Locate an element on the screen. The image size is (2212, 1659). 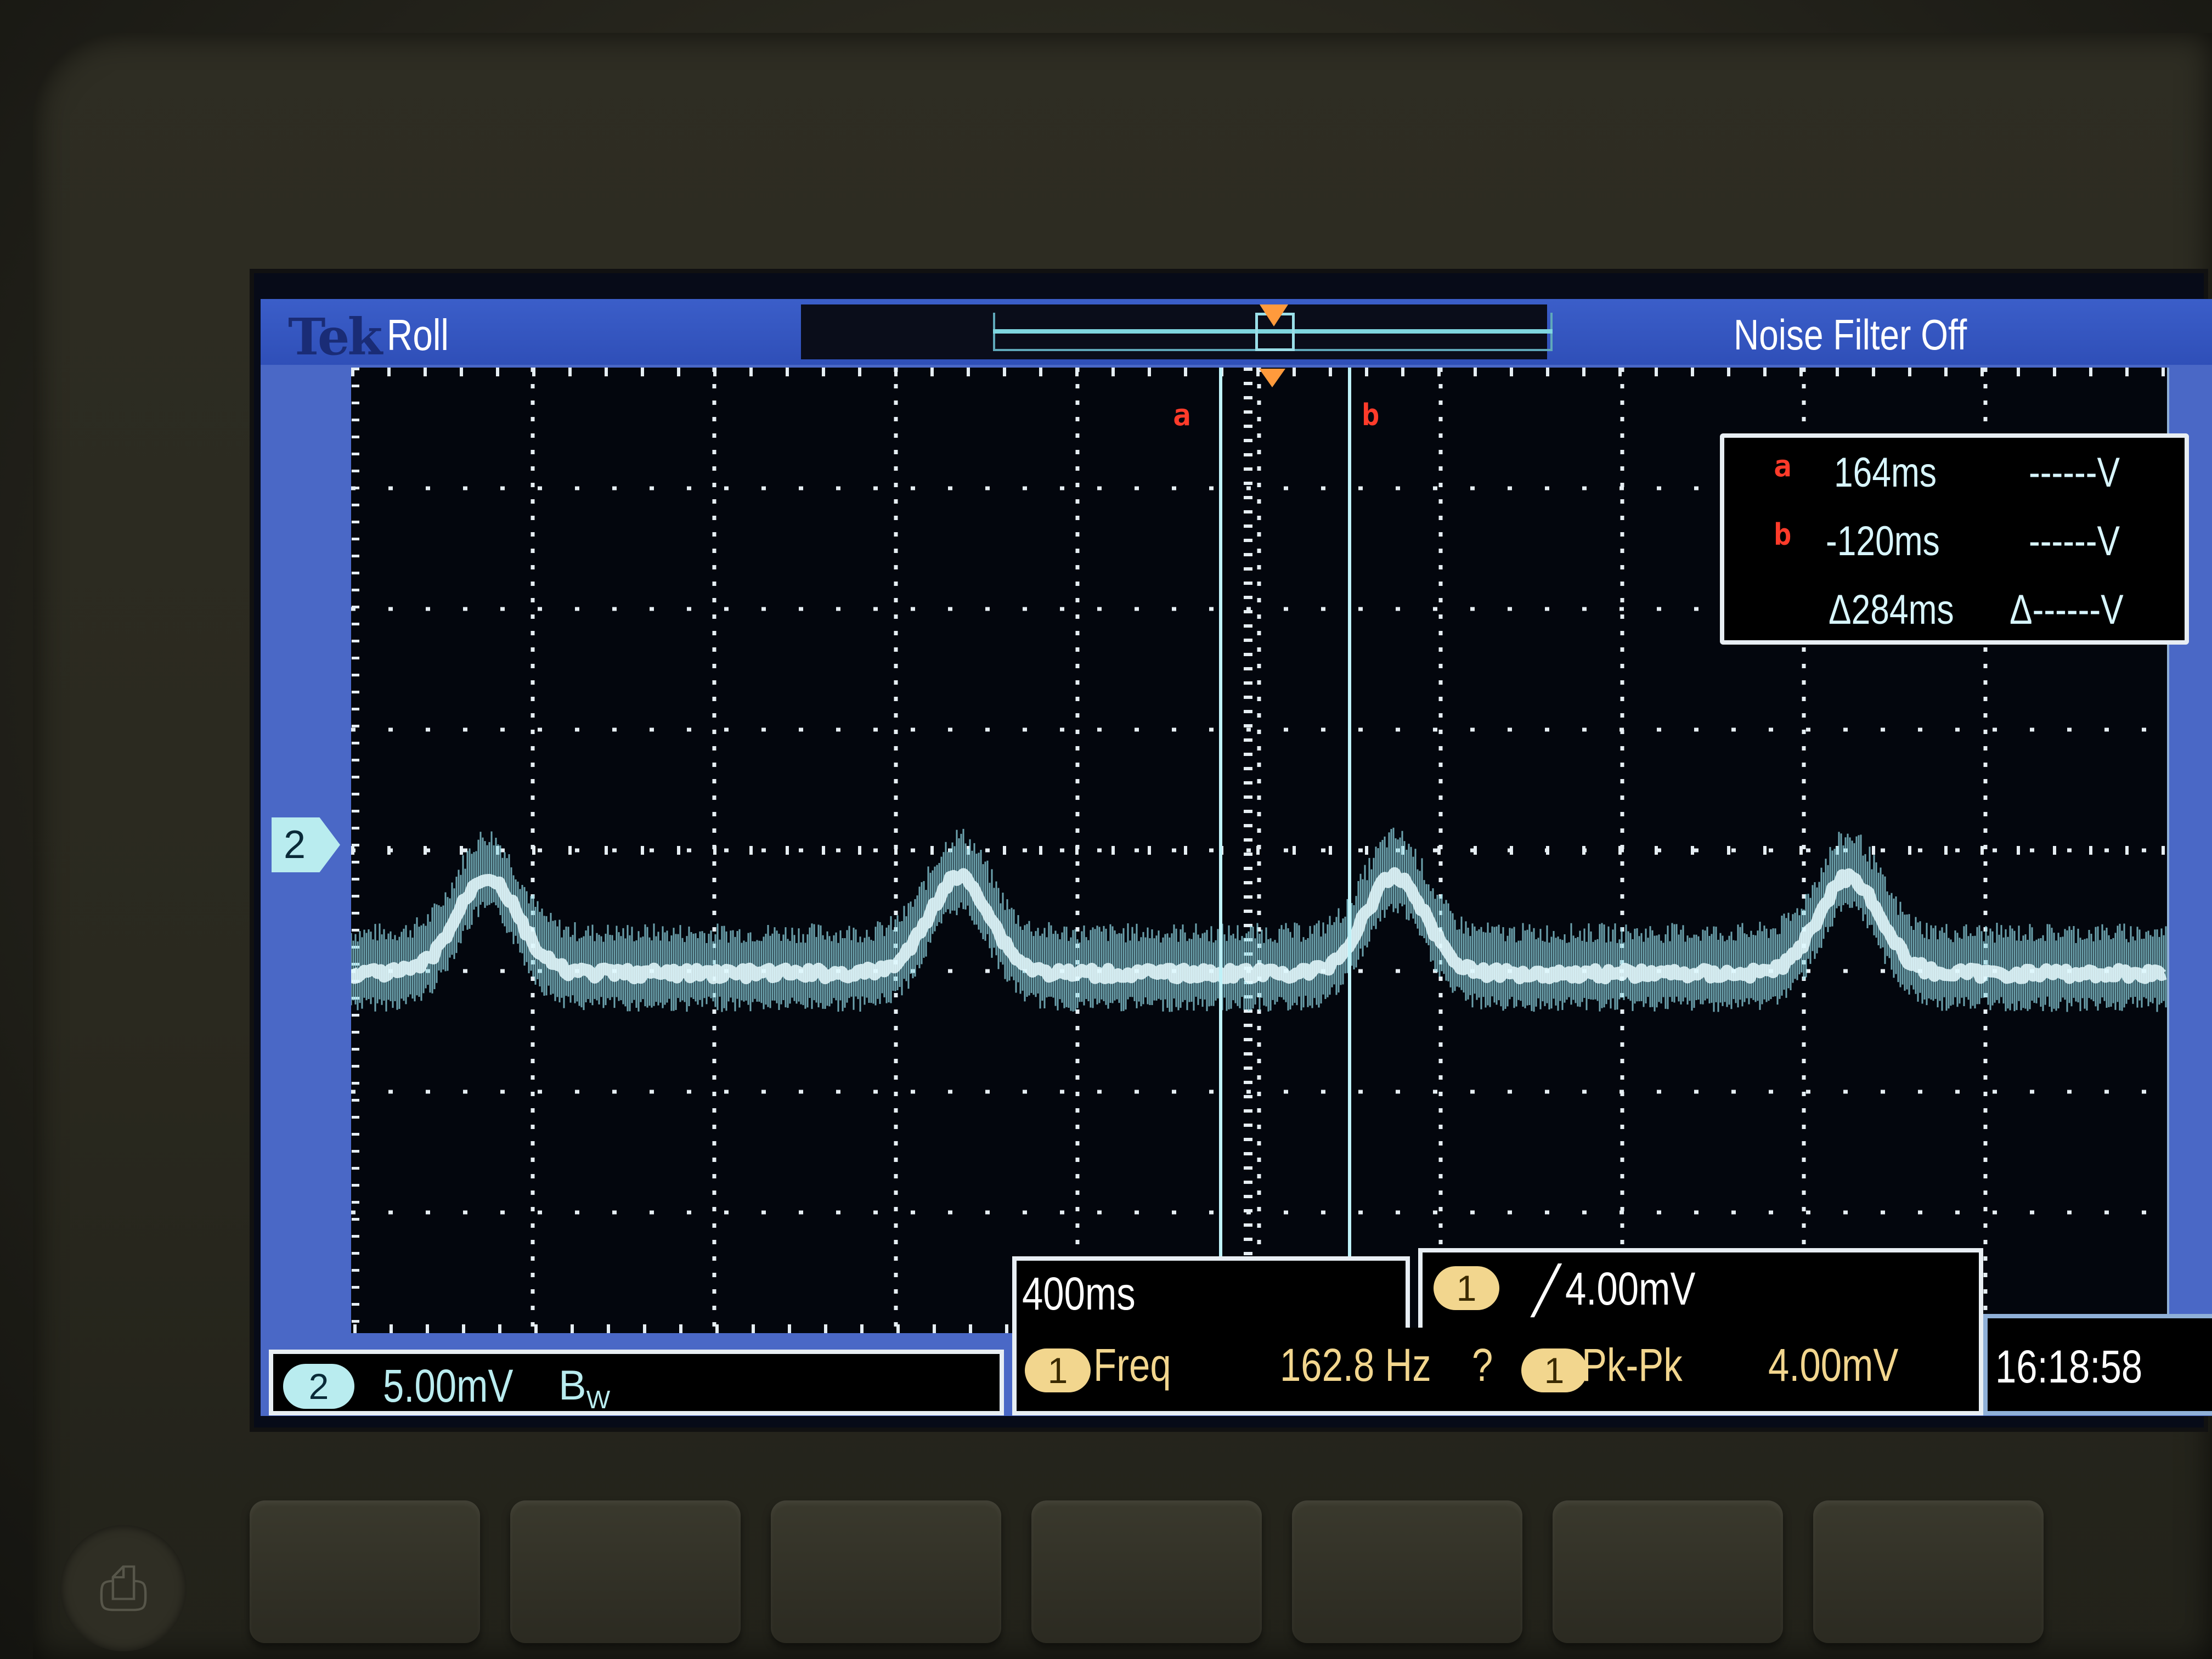
cursor-a-time: 164ms is located at coordinates (1885, 472).